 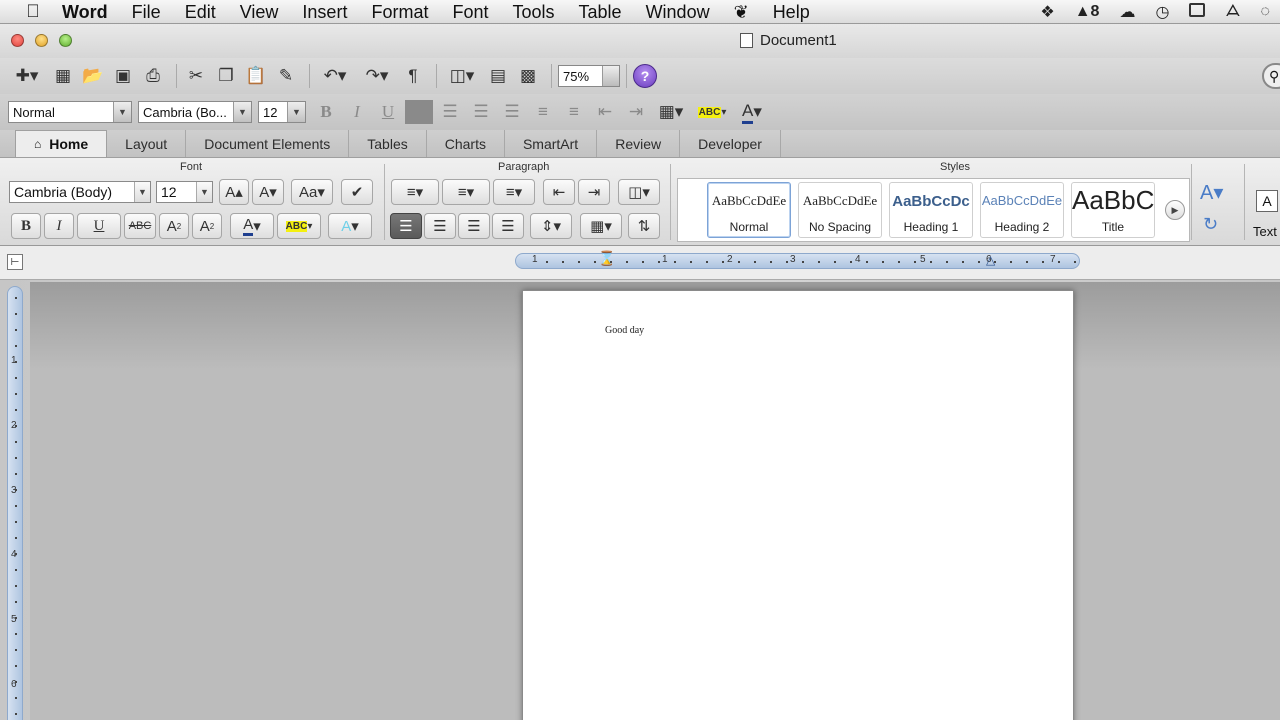 What do you see at coordinates (196, 76) in the screenshot?
I see `cut-icon: ✂` at bounding box center [196, 76].